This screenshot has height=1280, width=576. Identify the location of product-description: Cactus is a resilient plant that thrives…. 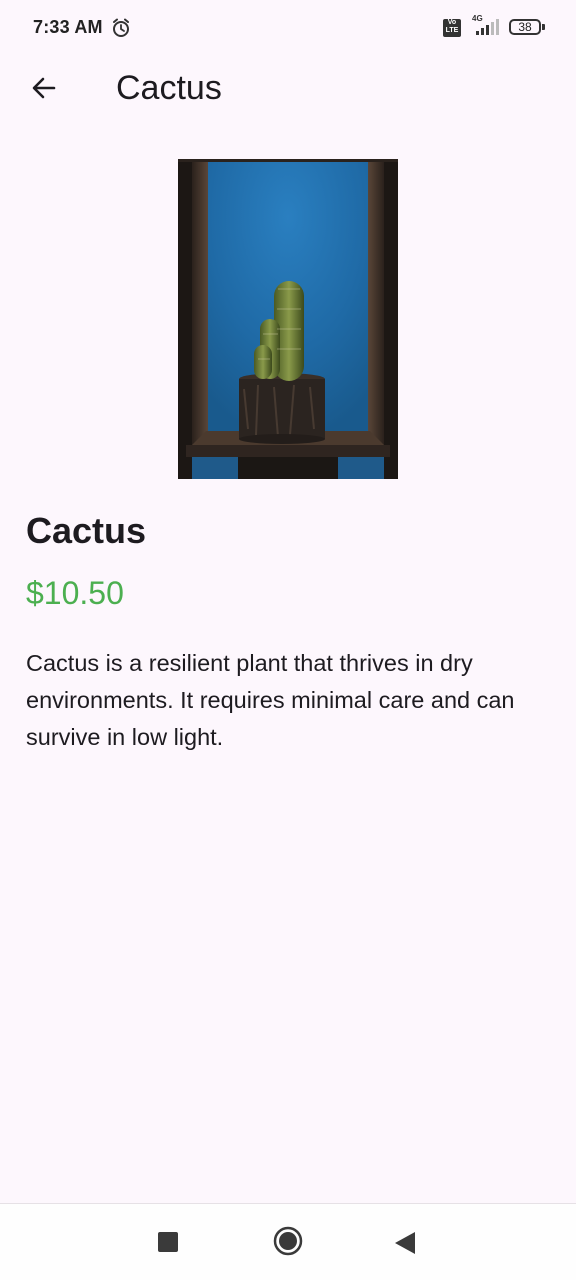
(270, 700).